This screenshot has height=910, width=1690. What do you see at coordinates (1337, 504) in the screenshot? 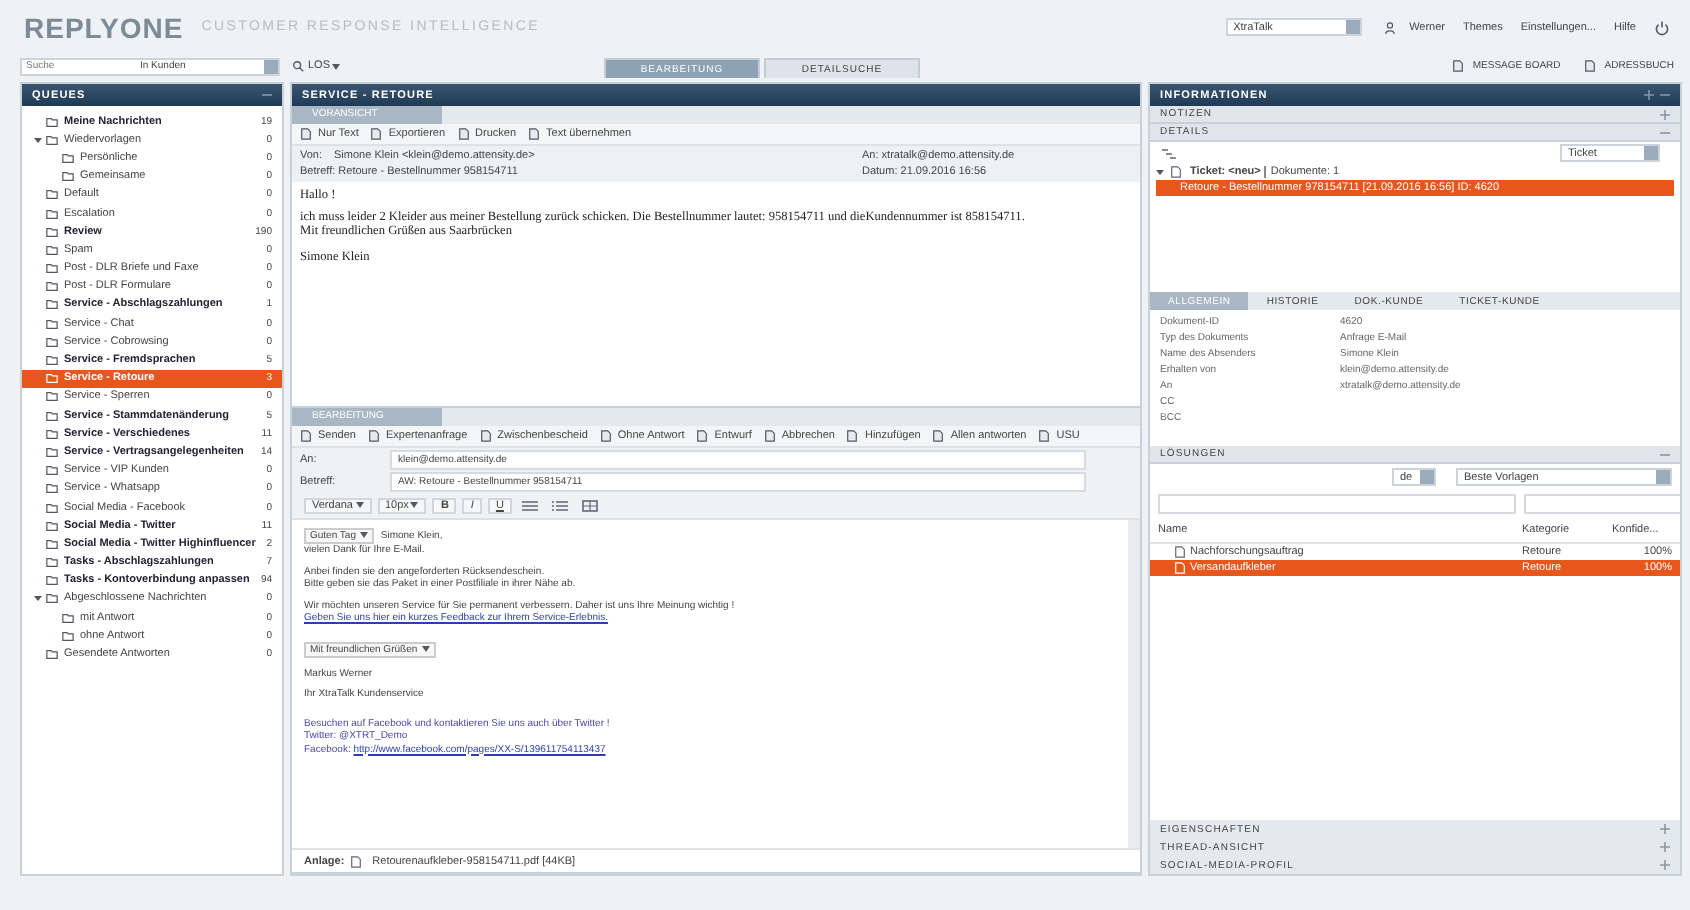
I see `filter-field` at bounding box center [1337, 504].